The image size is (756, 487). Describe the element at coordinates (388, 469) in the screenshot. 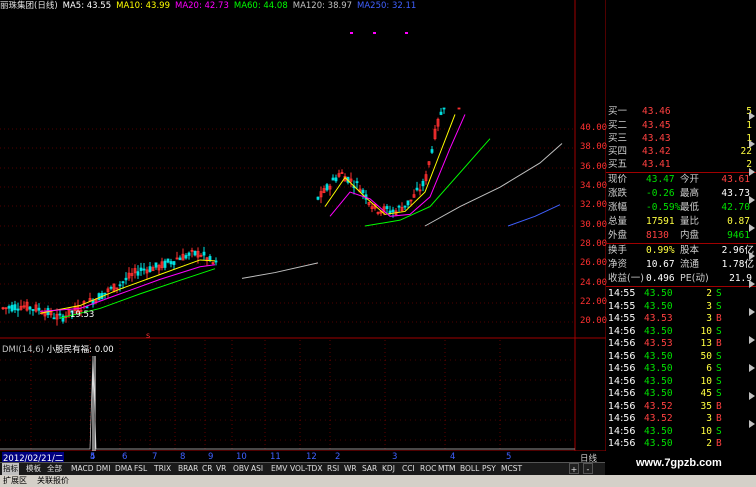

I see `tab-kdj: KDJ` at that location.